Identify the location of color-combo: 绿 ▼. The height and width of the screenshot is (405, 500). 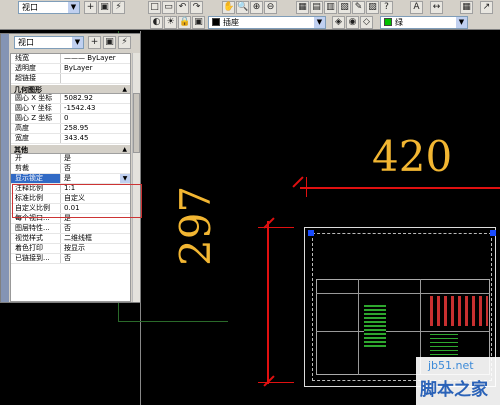
(424, 22).